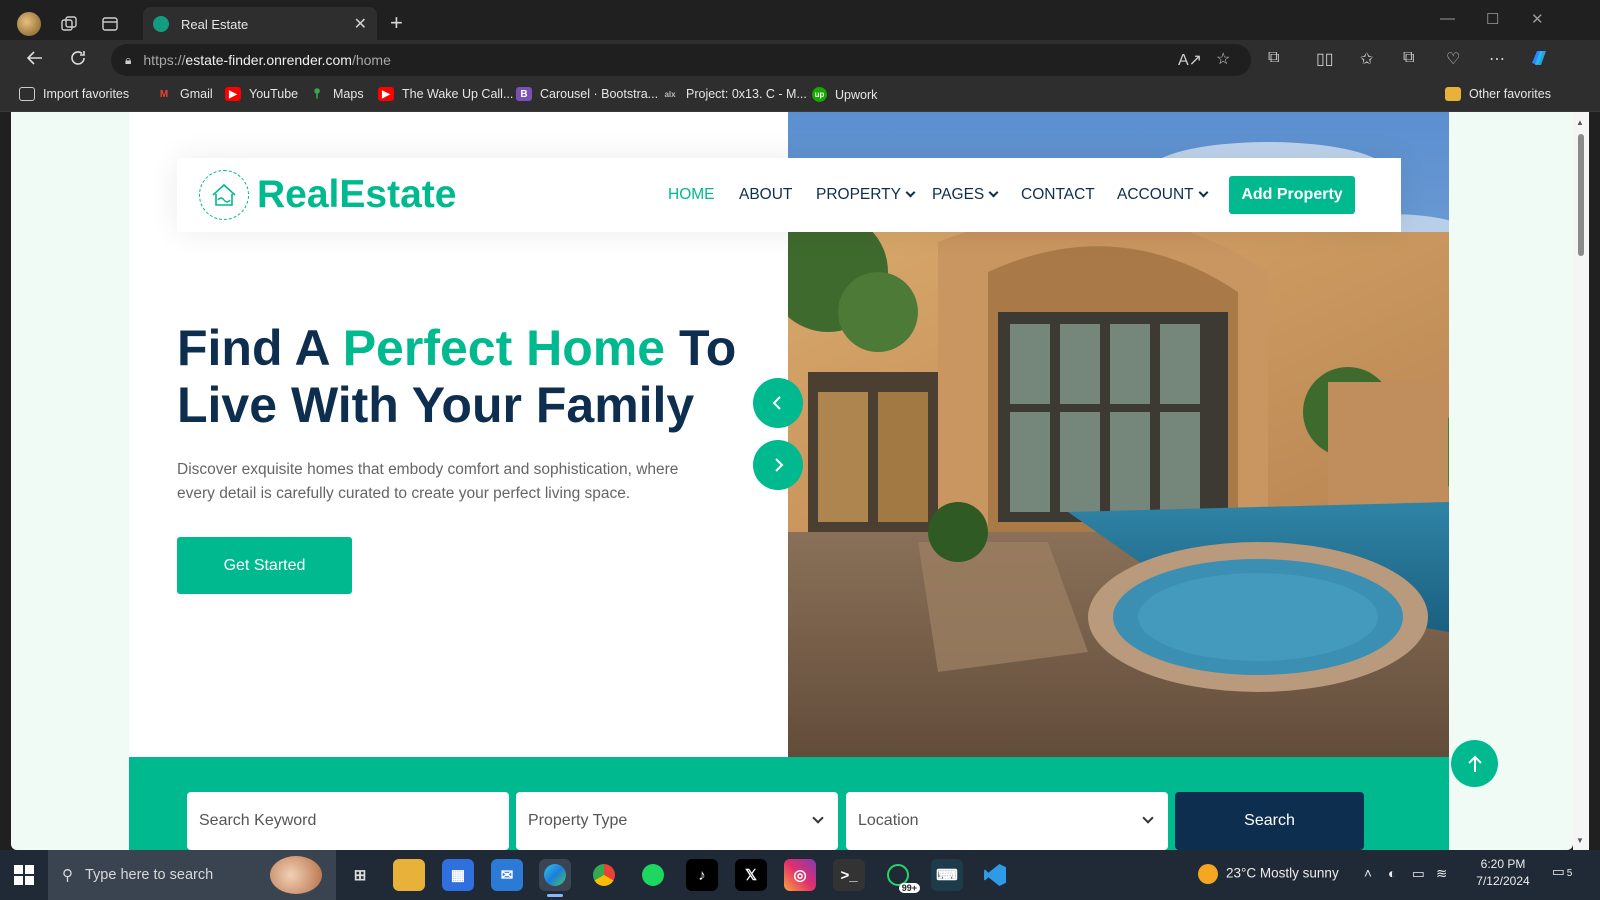 The image size is (1600, 900). I want to click on search-button: Search, so click(1269, 821).